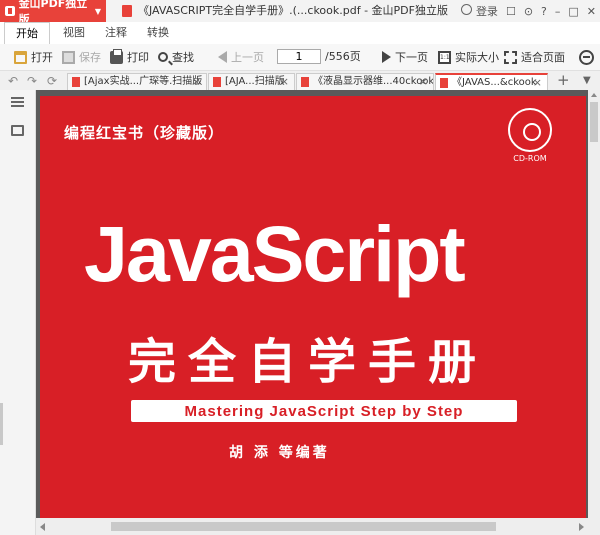  I want to click on doc-tab-label: 《液晶显示器维...40ckook, so click(373, 81).